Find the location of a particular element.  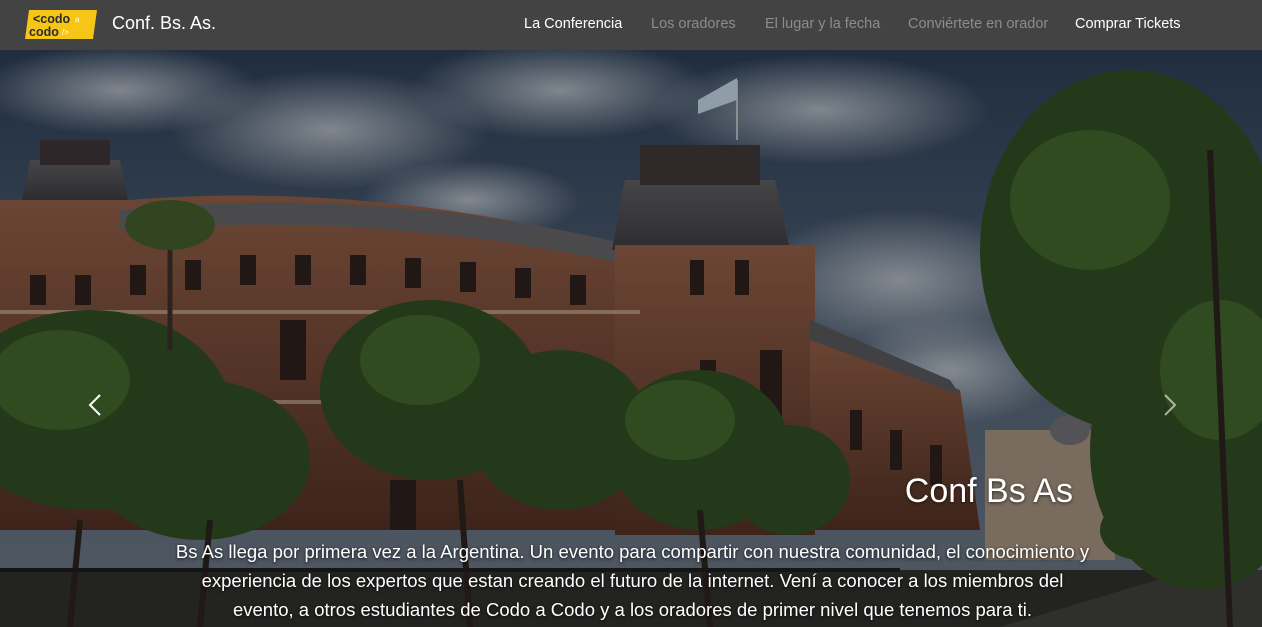

nav-lugar-fecha: El lugar y la fecha is located at coordinates (822, 24).